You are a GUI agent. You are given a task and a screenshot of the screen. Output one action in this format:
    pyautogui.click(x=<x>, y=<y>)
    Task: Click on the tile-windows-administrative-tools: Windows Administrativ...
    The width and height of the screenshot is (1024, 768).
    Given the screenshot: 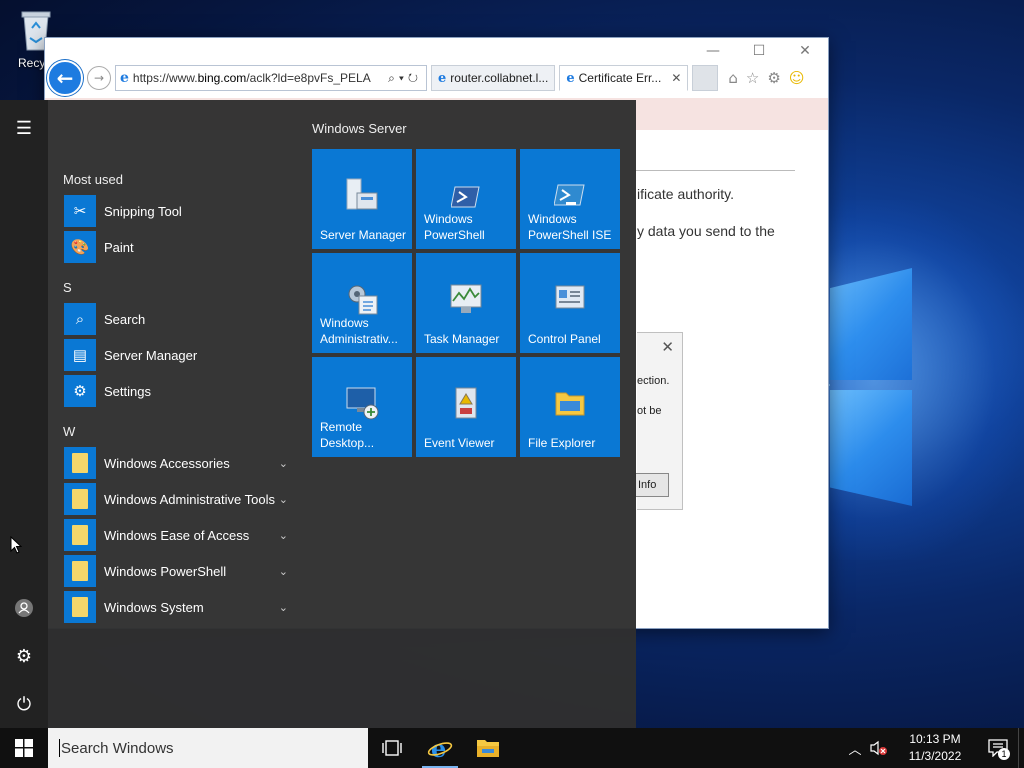 What is the action you would take?
    pyautogui.click(x=362, y=303)
    